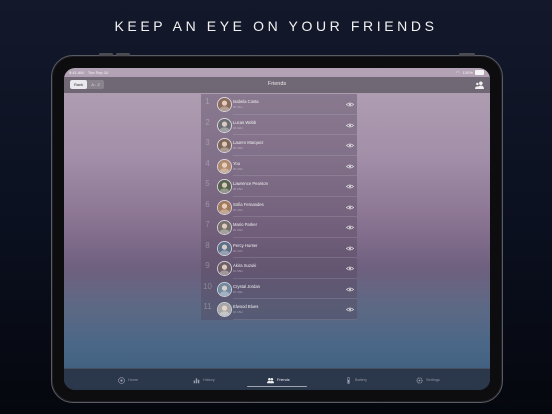 This screenshot has height=414, width=552. What do you see at coordinates (207, 224) in the screenshot?
I see `friend-rank: 7` at bounding box center [207, 224].